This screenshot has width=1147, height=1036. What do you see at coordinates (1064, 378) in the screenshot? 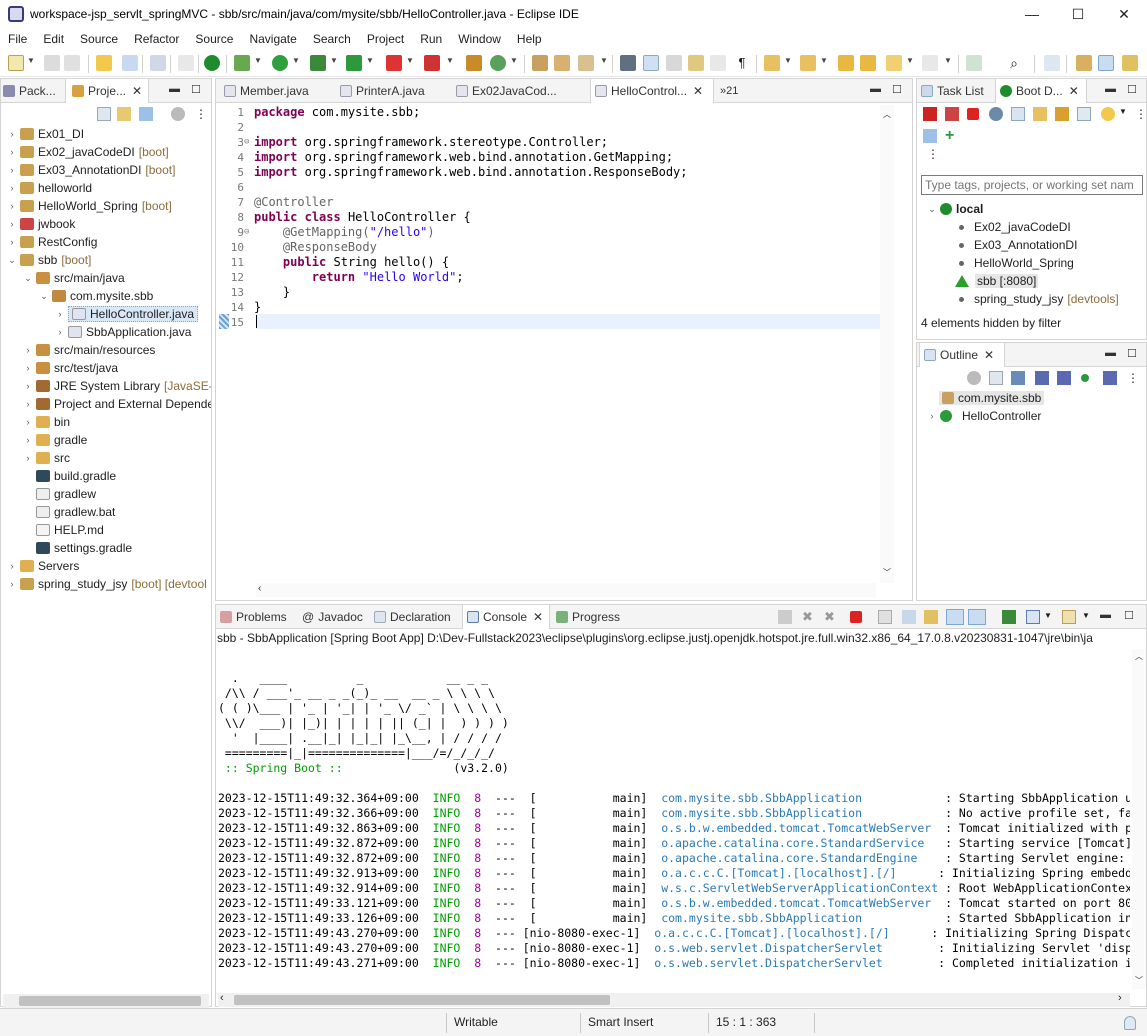
I see `hide-static-icon` at bounding box center [1064, 378].